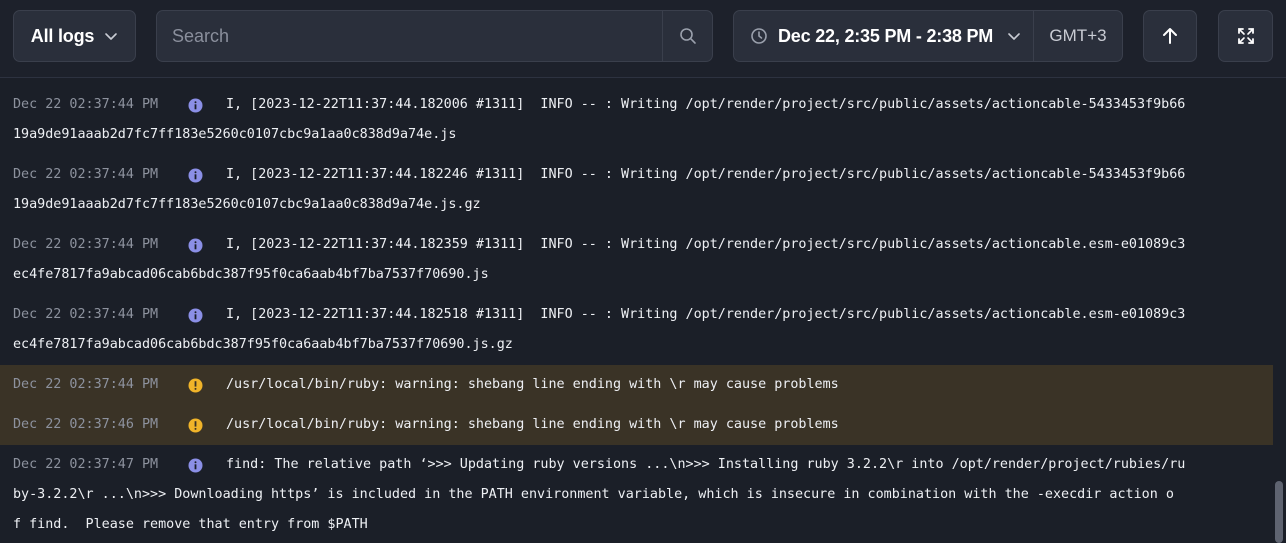 This screenshot has height=543, width=1286. I want to click on arrow-up-icon, so click(1170, 36).